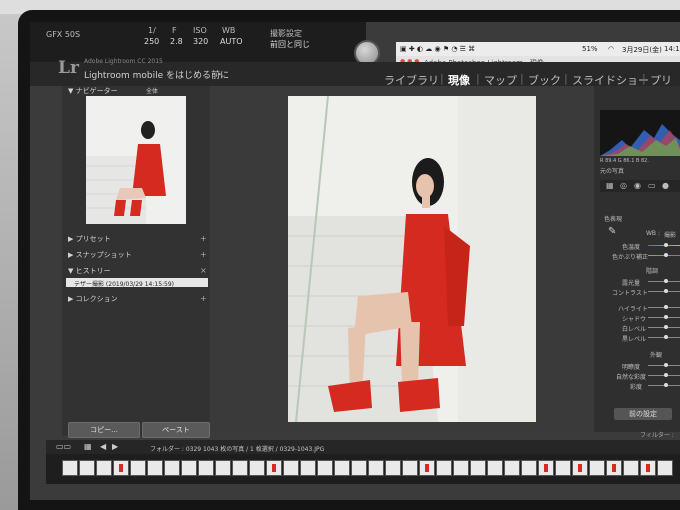 The image size is (680, 510). I want to click on blacks-slider-knob, so click(666, 337).